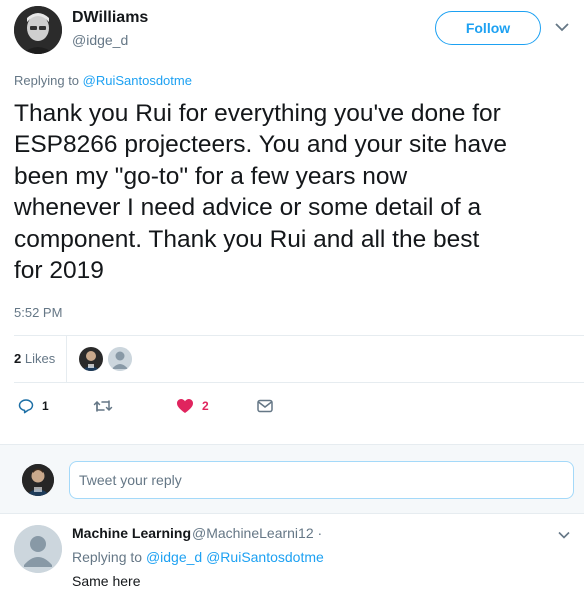 The height and width of the screenshot is (592, 584). What do you see at coordinates (488, 28) in the screenshot?
I see `follow-button: Follow` at bounding box center [488, 28].